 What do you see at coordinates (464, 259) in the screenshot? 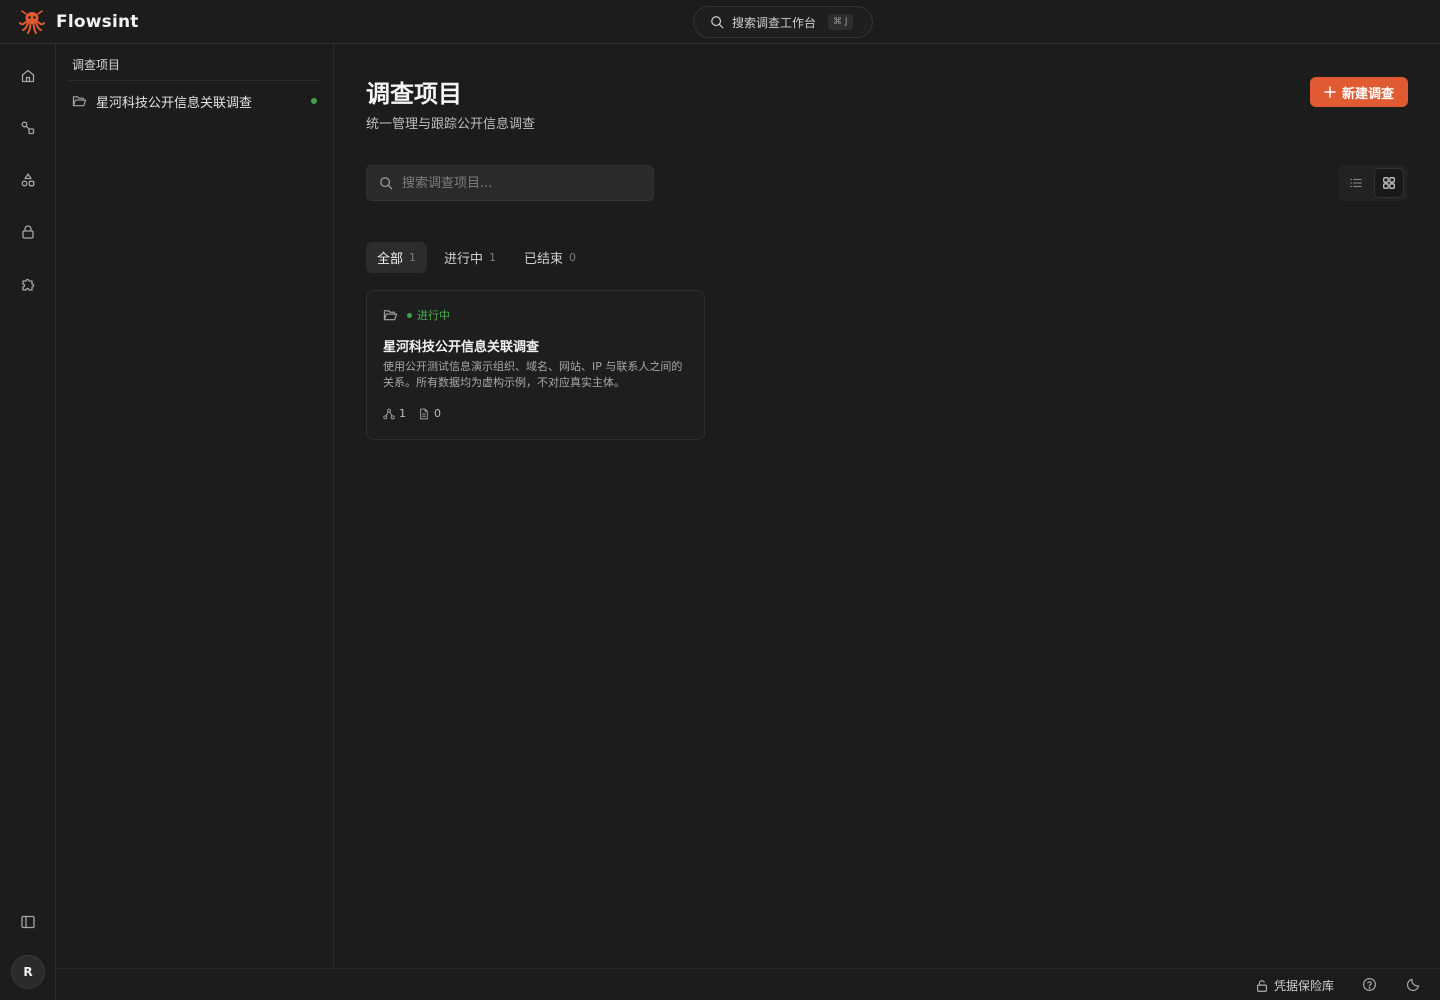
I see `tab-label: 进行中` at bounding box center [464, 259].